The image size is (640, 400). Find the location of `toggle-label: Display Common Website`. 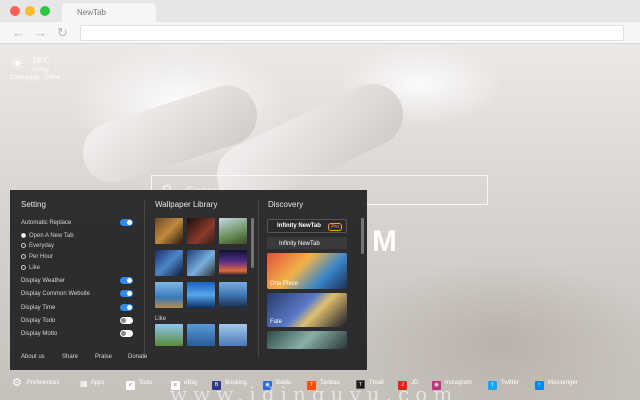

toggle-label: Display Common Website is located at coordinates (55, 294).